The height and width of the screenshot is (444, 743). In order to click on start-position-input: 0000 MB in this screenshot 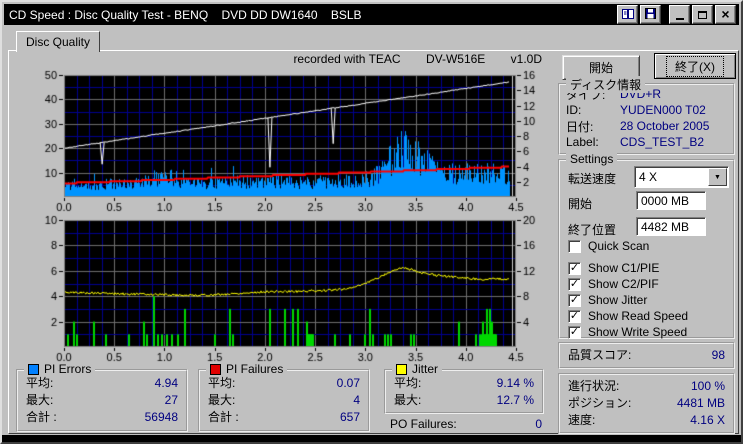, I will do `click(671, 200)`.